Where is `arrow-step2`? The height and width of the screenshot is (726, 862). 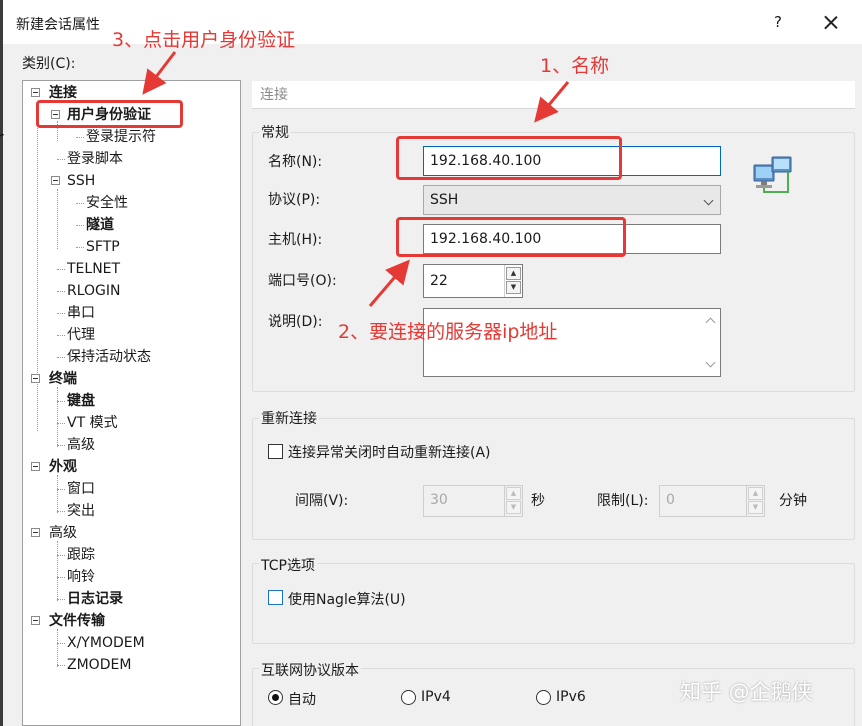 arrow-step2 is located at coordinates (389, 283).